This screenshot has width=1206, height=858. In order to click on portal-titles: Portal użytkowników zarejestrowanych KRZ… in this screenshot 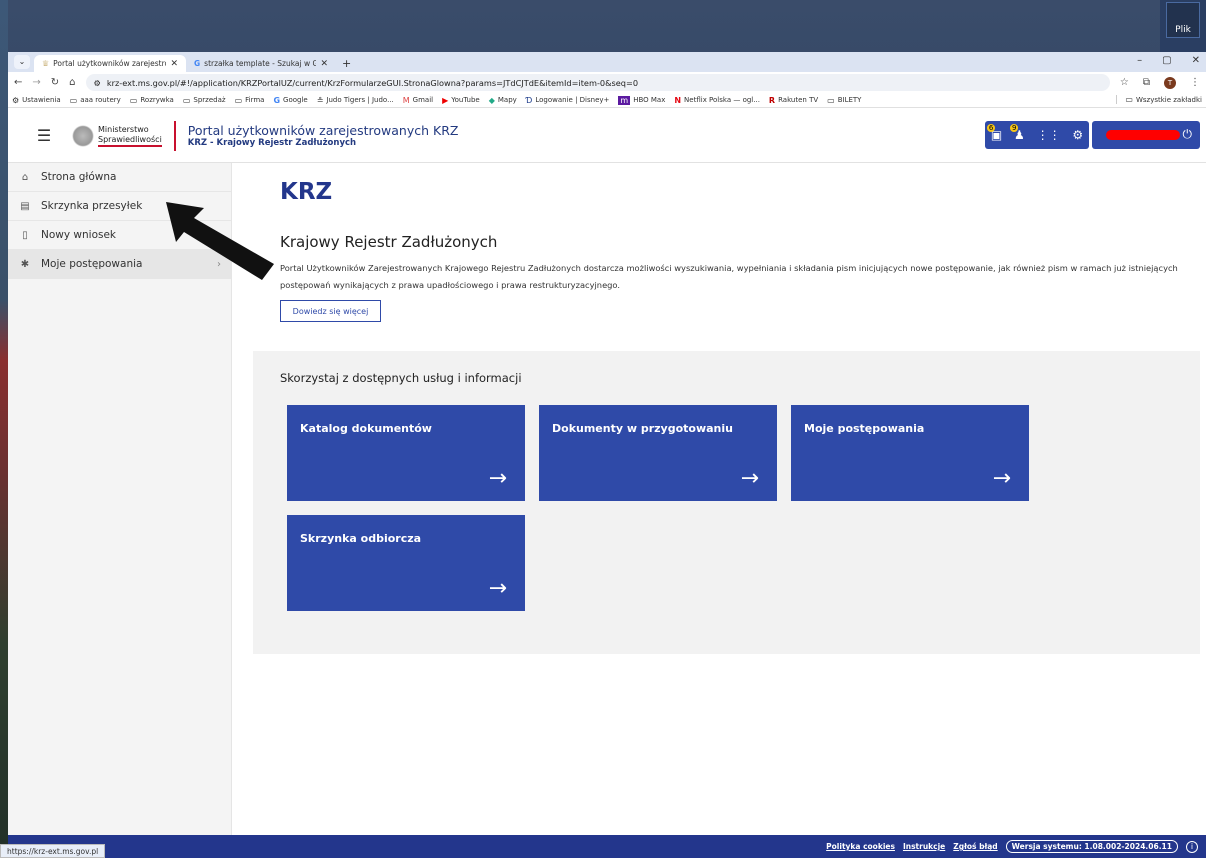, I will do `click(323, 135)`.